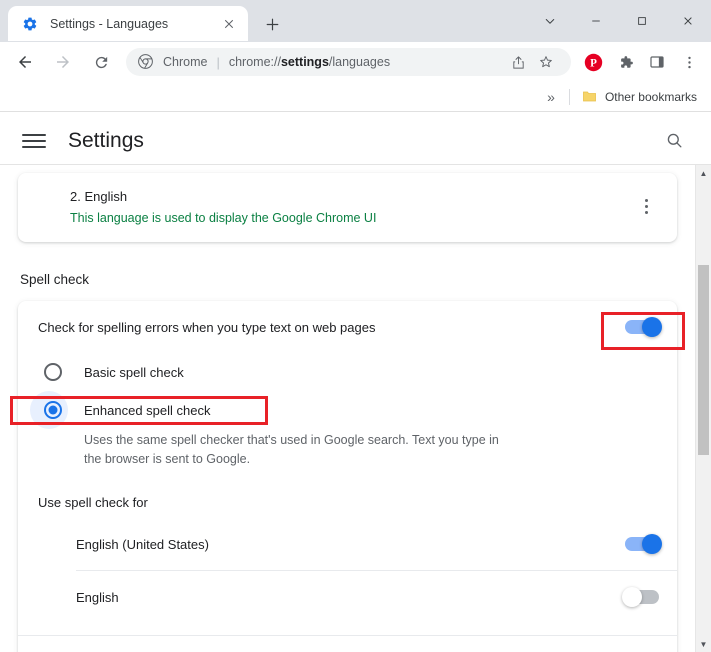 This screenshot has width=711, height=652. I want to click on settings-header: Settings, so click(355, 141).